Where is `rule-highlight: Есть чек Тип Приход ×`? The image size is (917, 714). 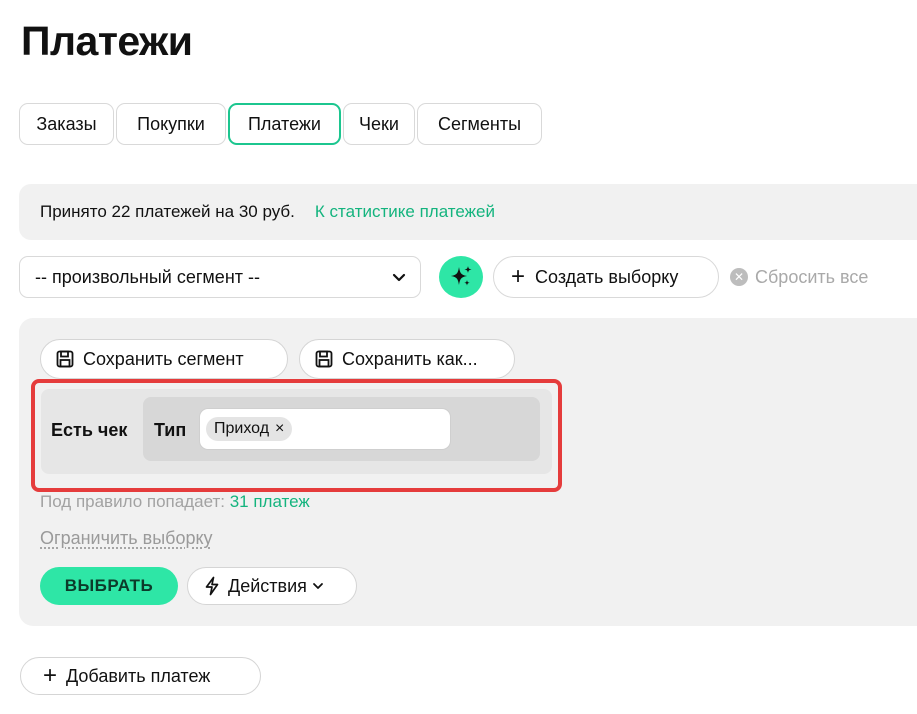
rule-highlight: Есть чек Тип Приход × is located at coordinates (296, 435).